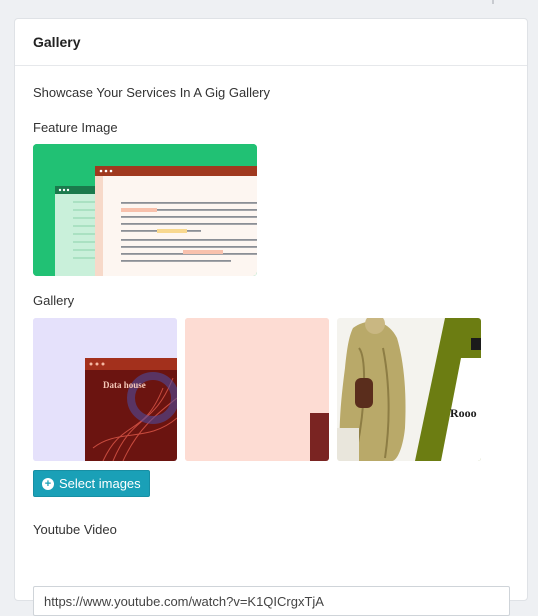  I want to click on youtube-video-label: Youtube Video, so click(75, 529).